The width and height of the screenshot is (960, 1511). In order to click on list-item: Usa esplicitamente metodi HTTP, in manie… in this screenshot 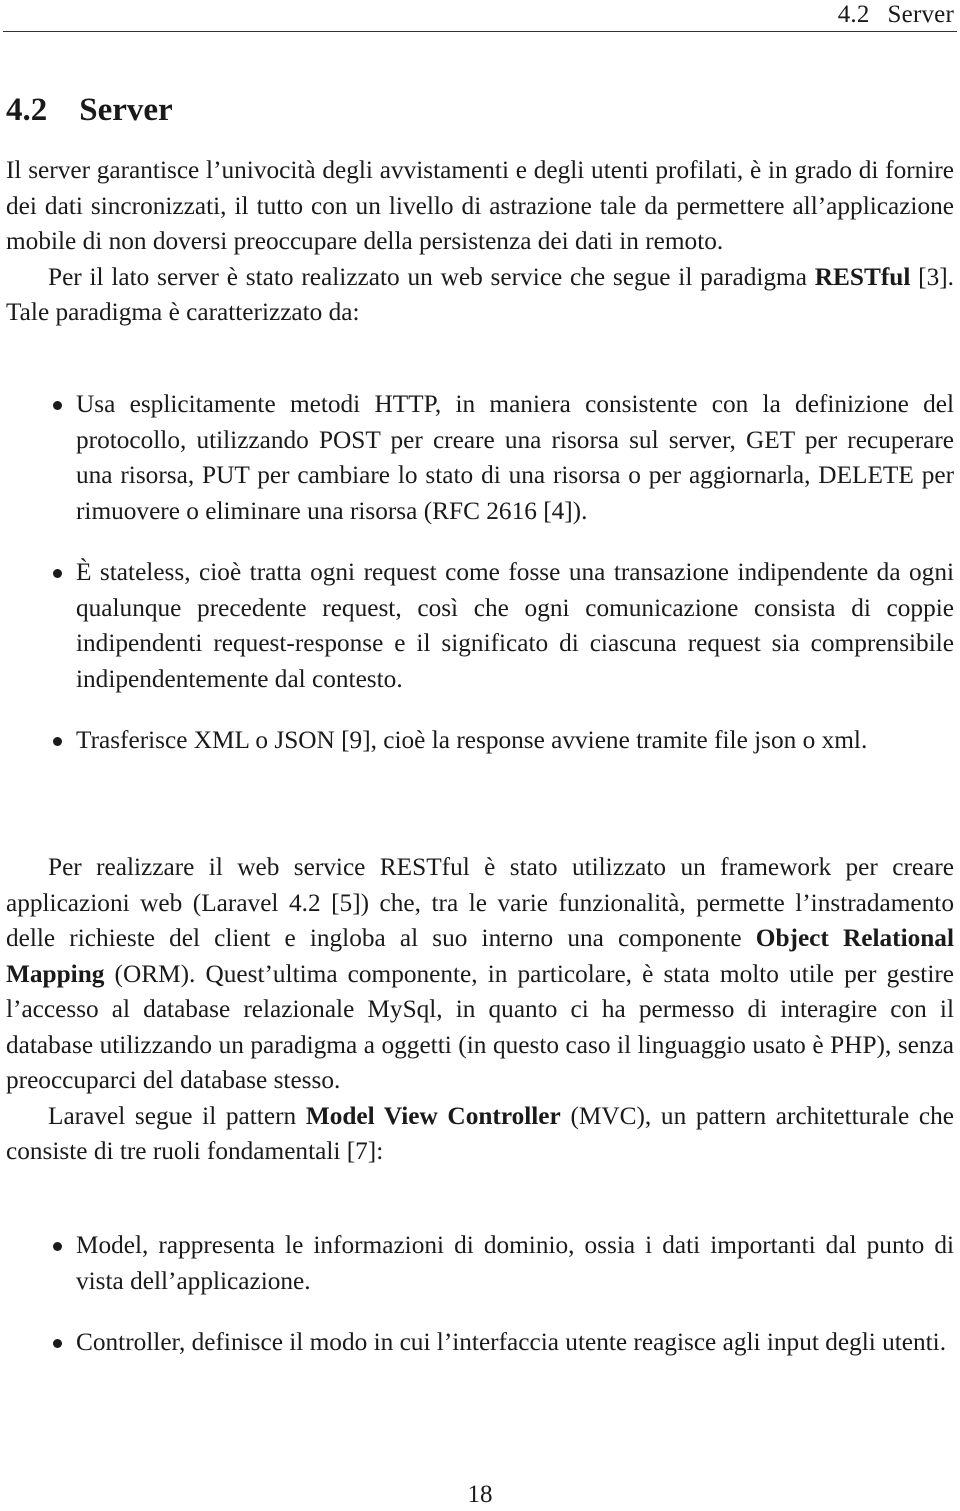, I will do `click(480, 458)`.